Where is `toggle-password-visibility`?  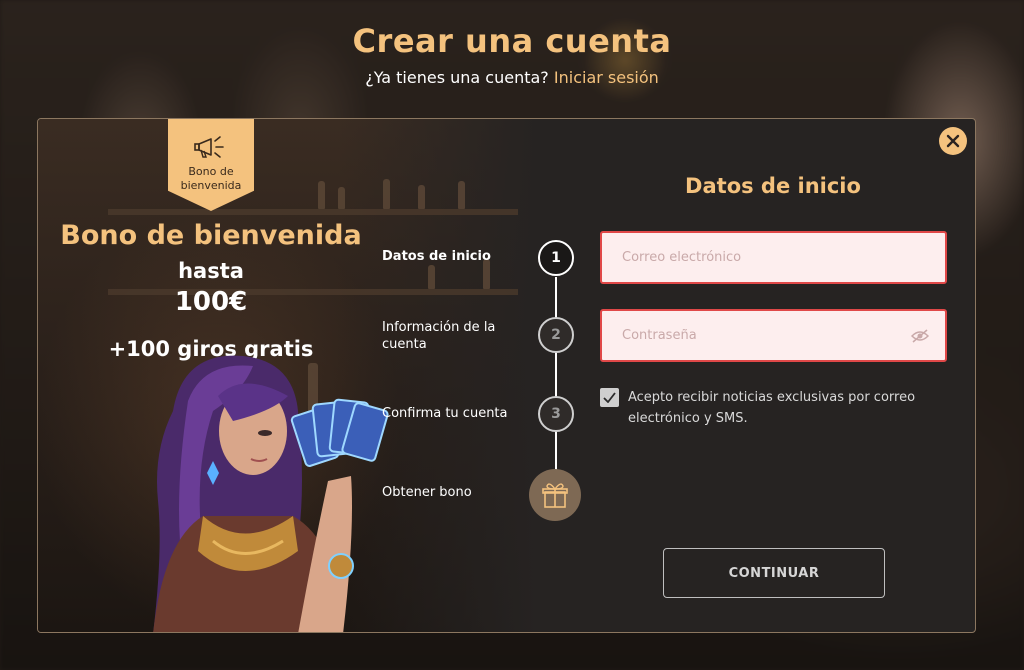 toggle-password-visibility is located at coordinates (920, 337).